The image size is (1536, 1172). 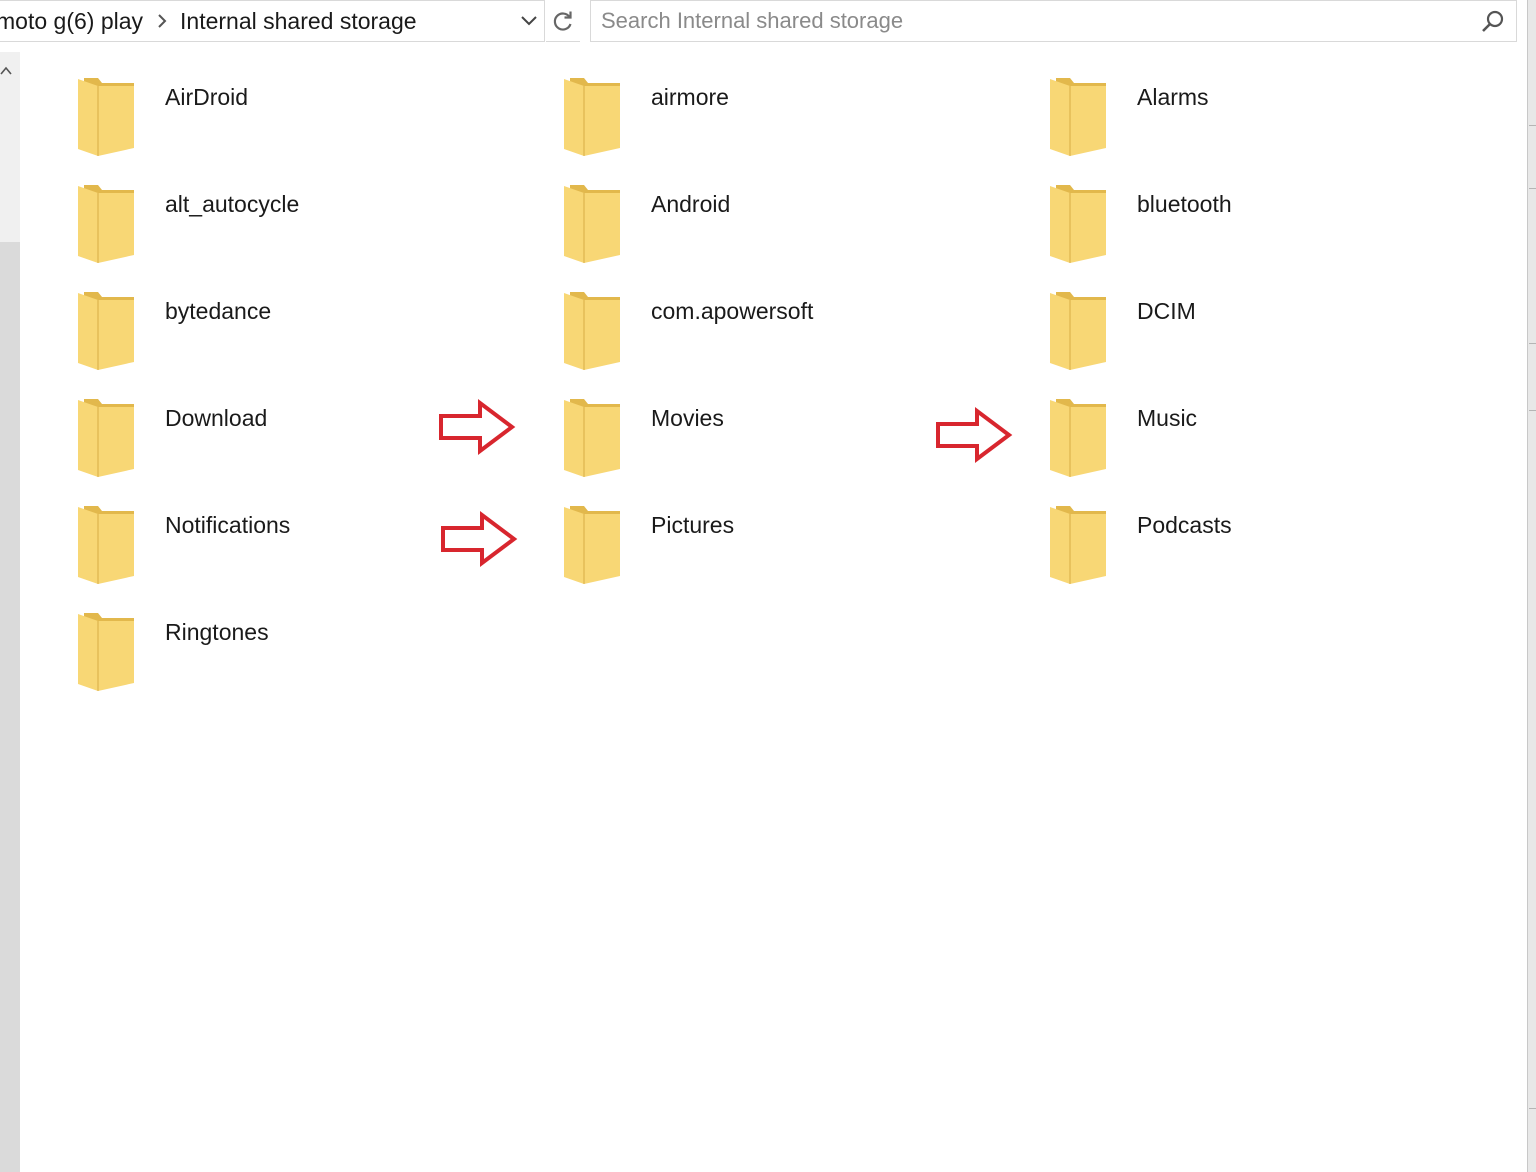 What do you see at coordinates (1184, 525) in the screenshot?
I see `folder-name: Podcasts` at bounding box center [1184, 525].